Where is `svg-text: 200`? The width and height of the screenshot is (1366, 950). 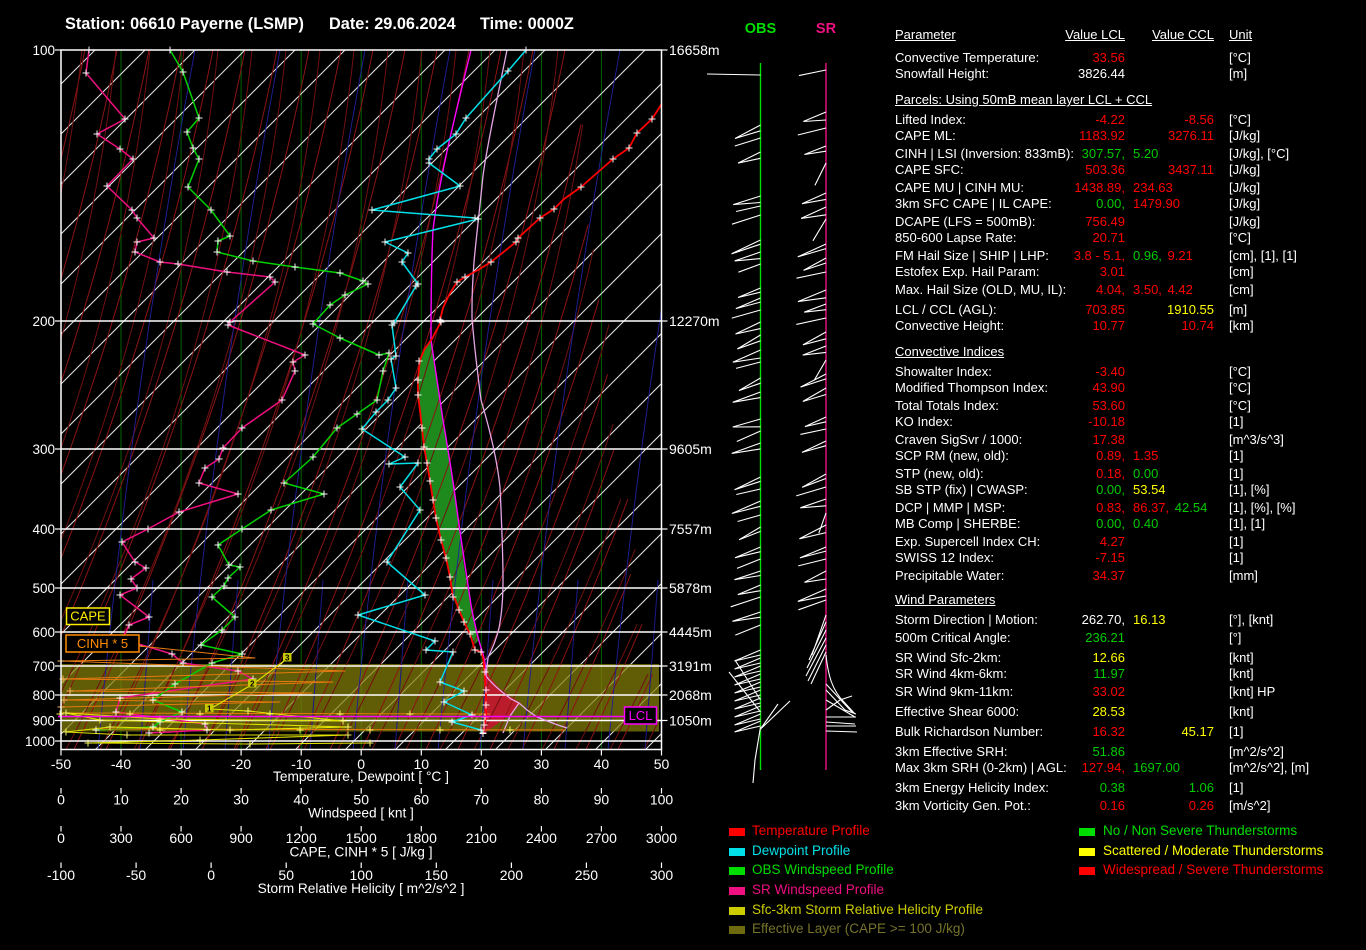 svg-text: 200 is located at coordinates (512, 875).